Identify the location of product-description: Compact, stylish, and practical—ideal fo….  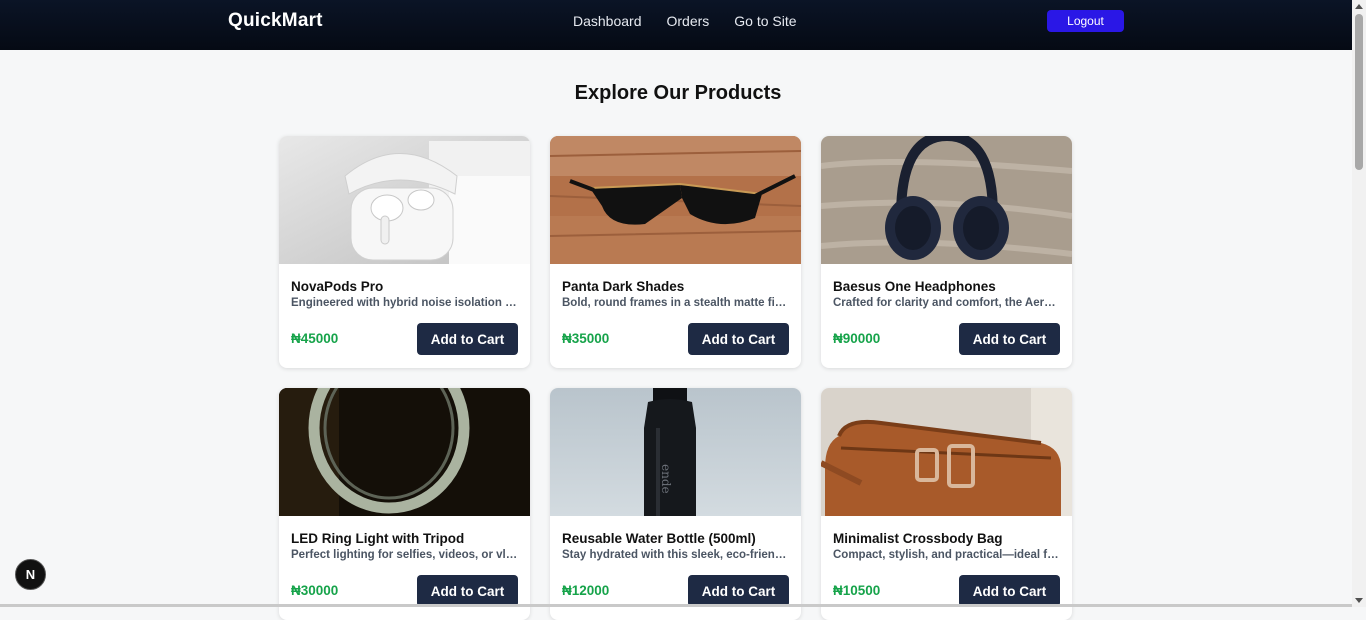
(947, 555).